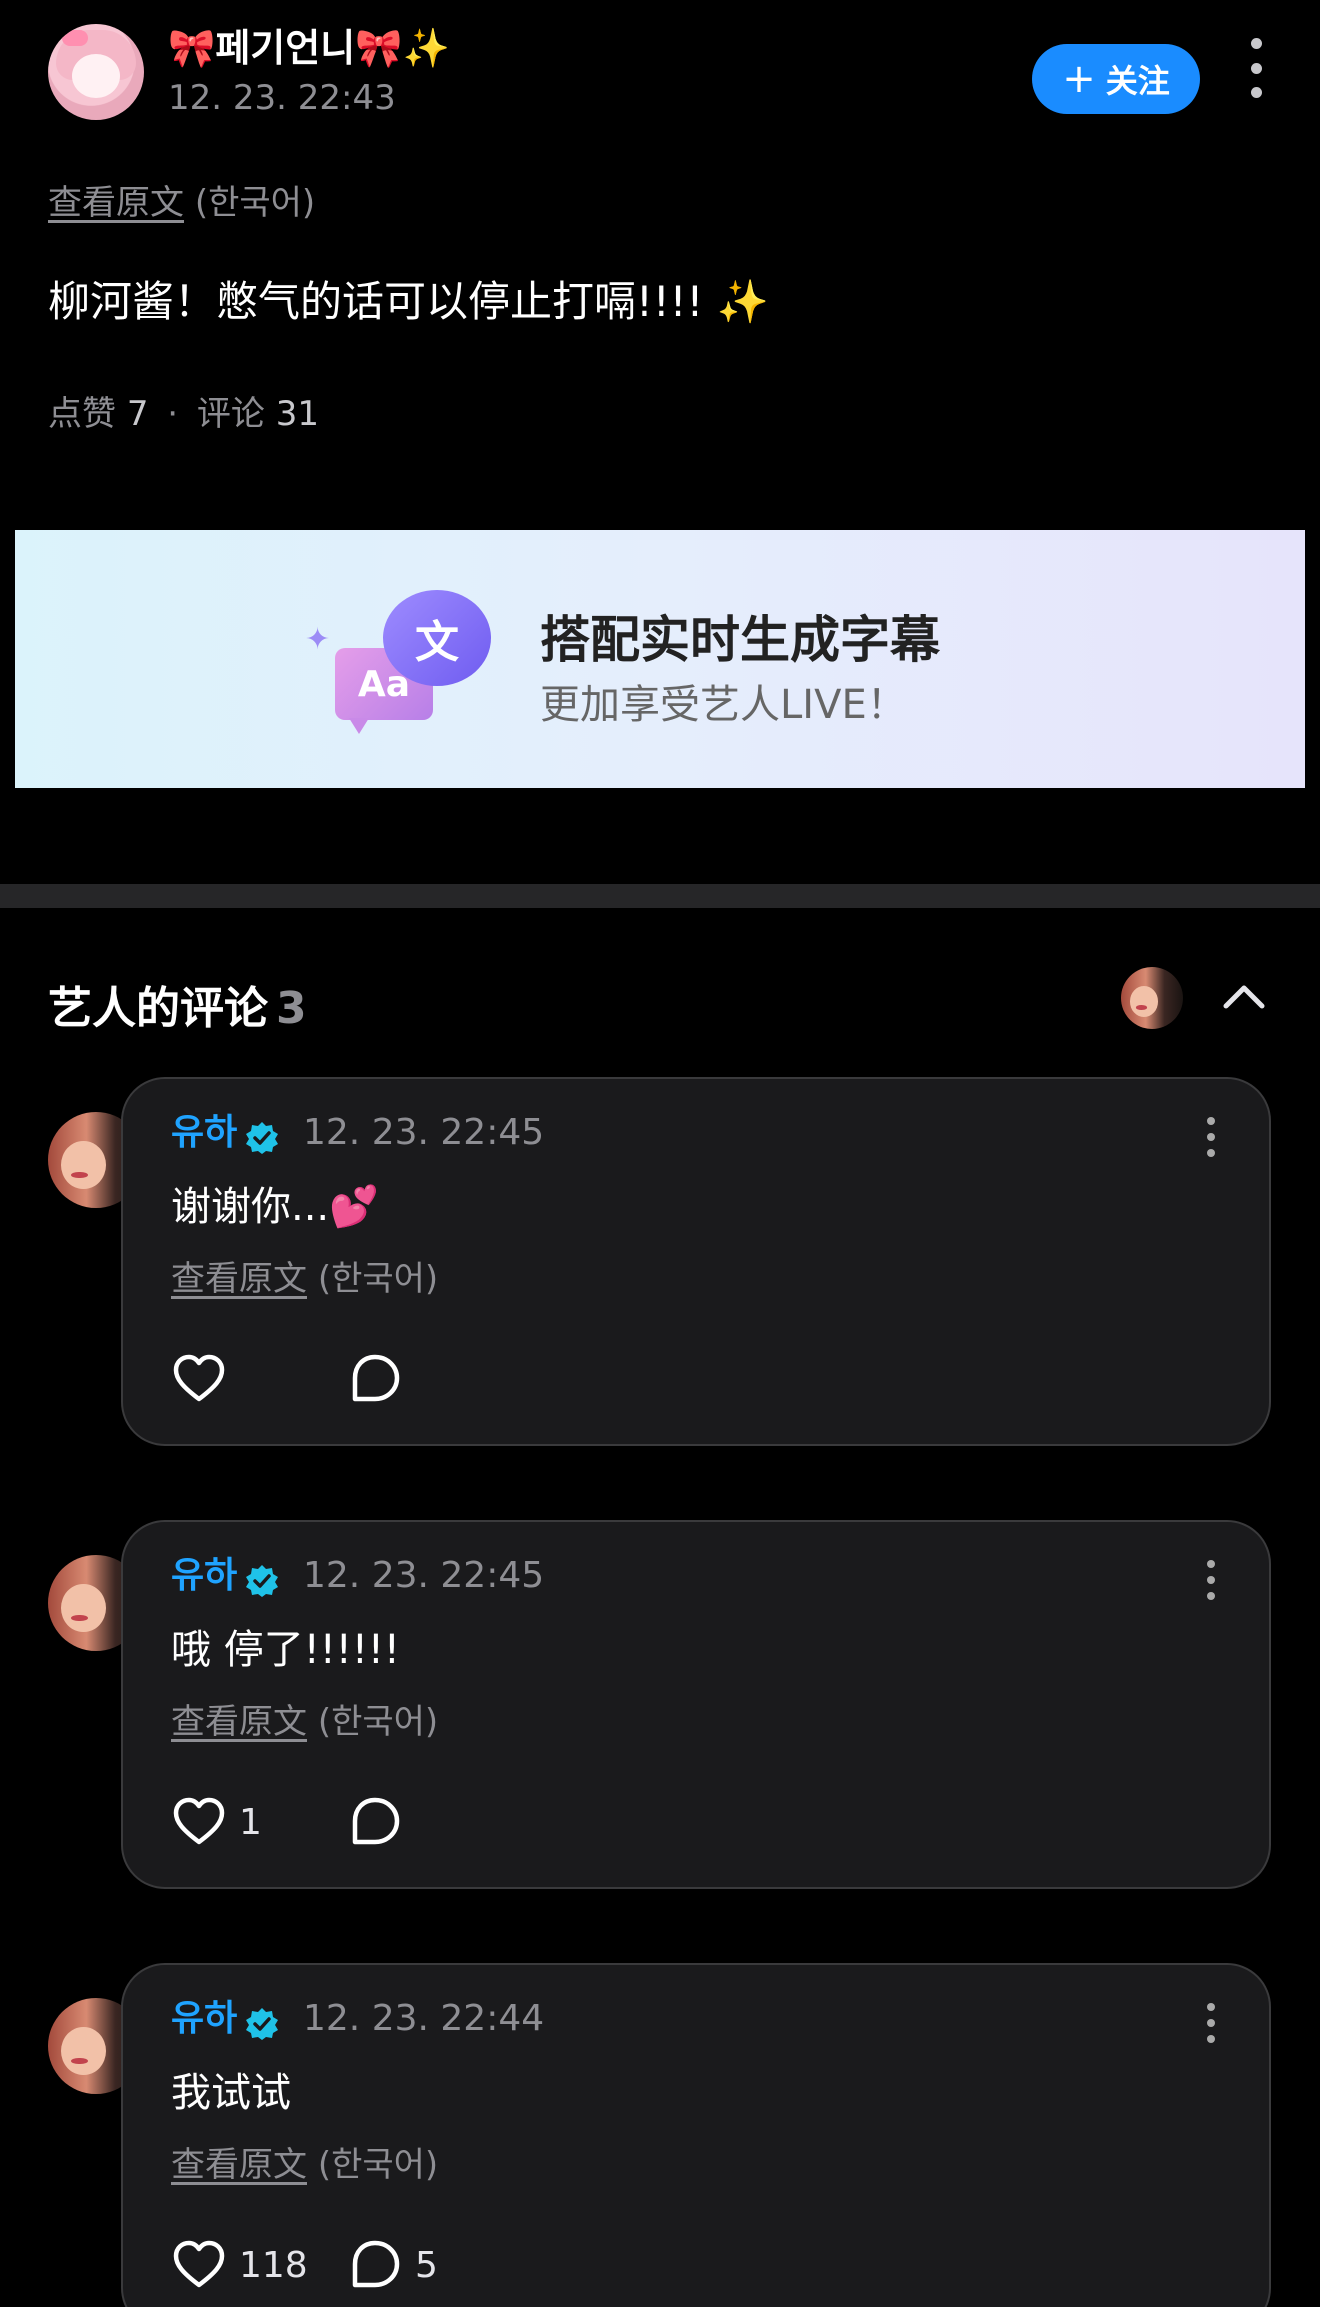  I want to click on post-timestamp: 12. 23. 22:43, so click(282, 98).